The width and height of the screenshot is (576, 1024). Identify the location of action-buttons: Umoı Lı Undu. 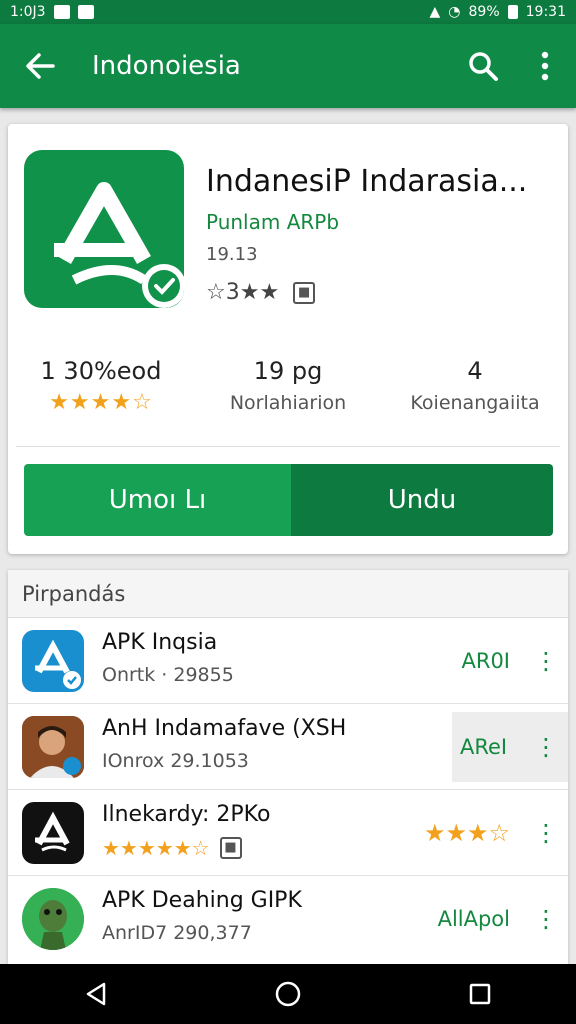
(288, 500).